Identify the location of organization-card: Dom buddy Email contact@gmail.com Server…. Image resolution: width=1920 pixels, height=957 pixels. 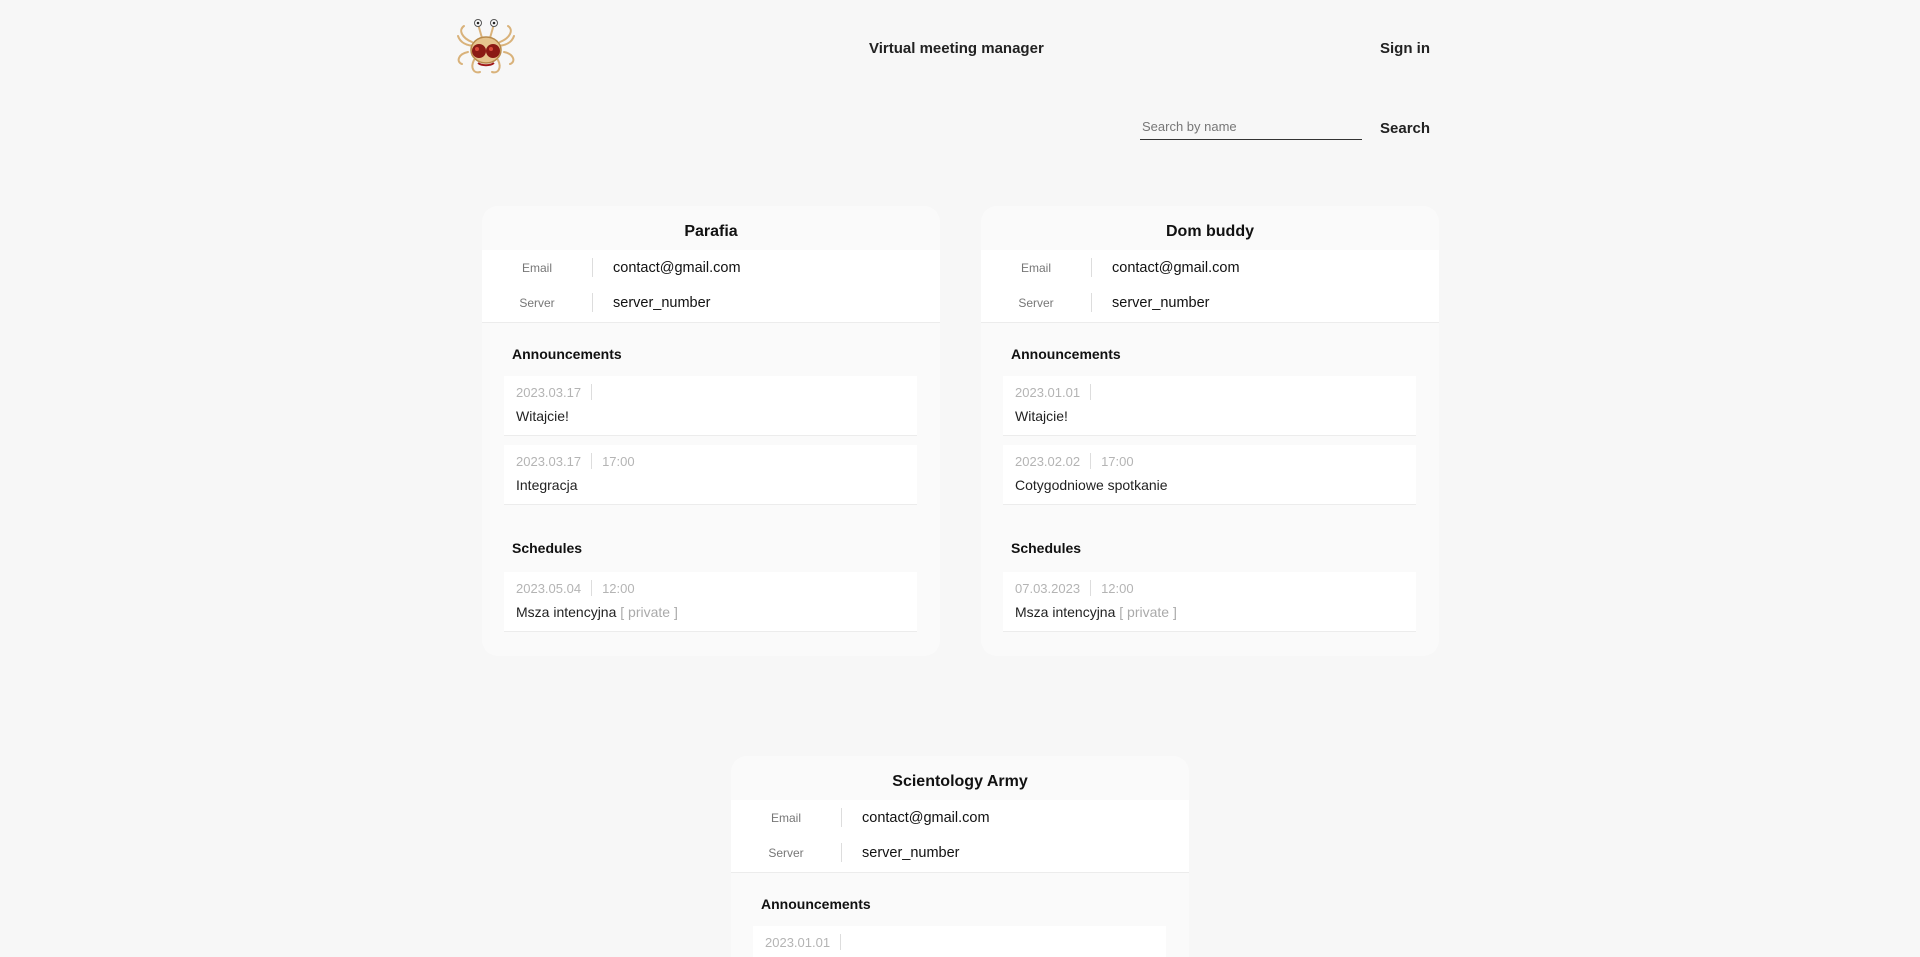
(1210, 431).